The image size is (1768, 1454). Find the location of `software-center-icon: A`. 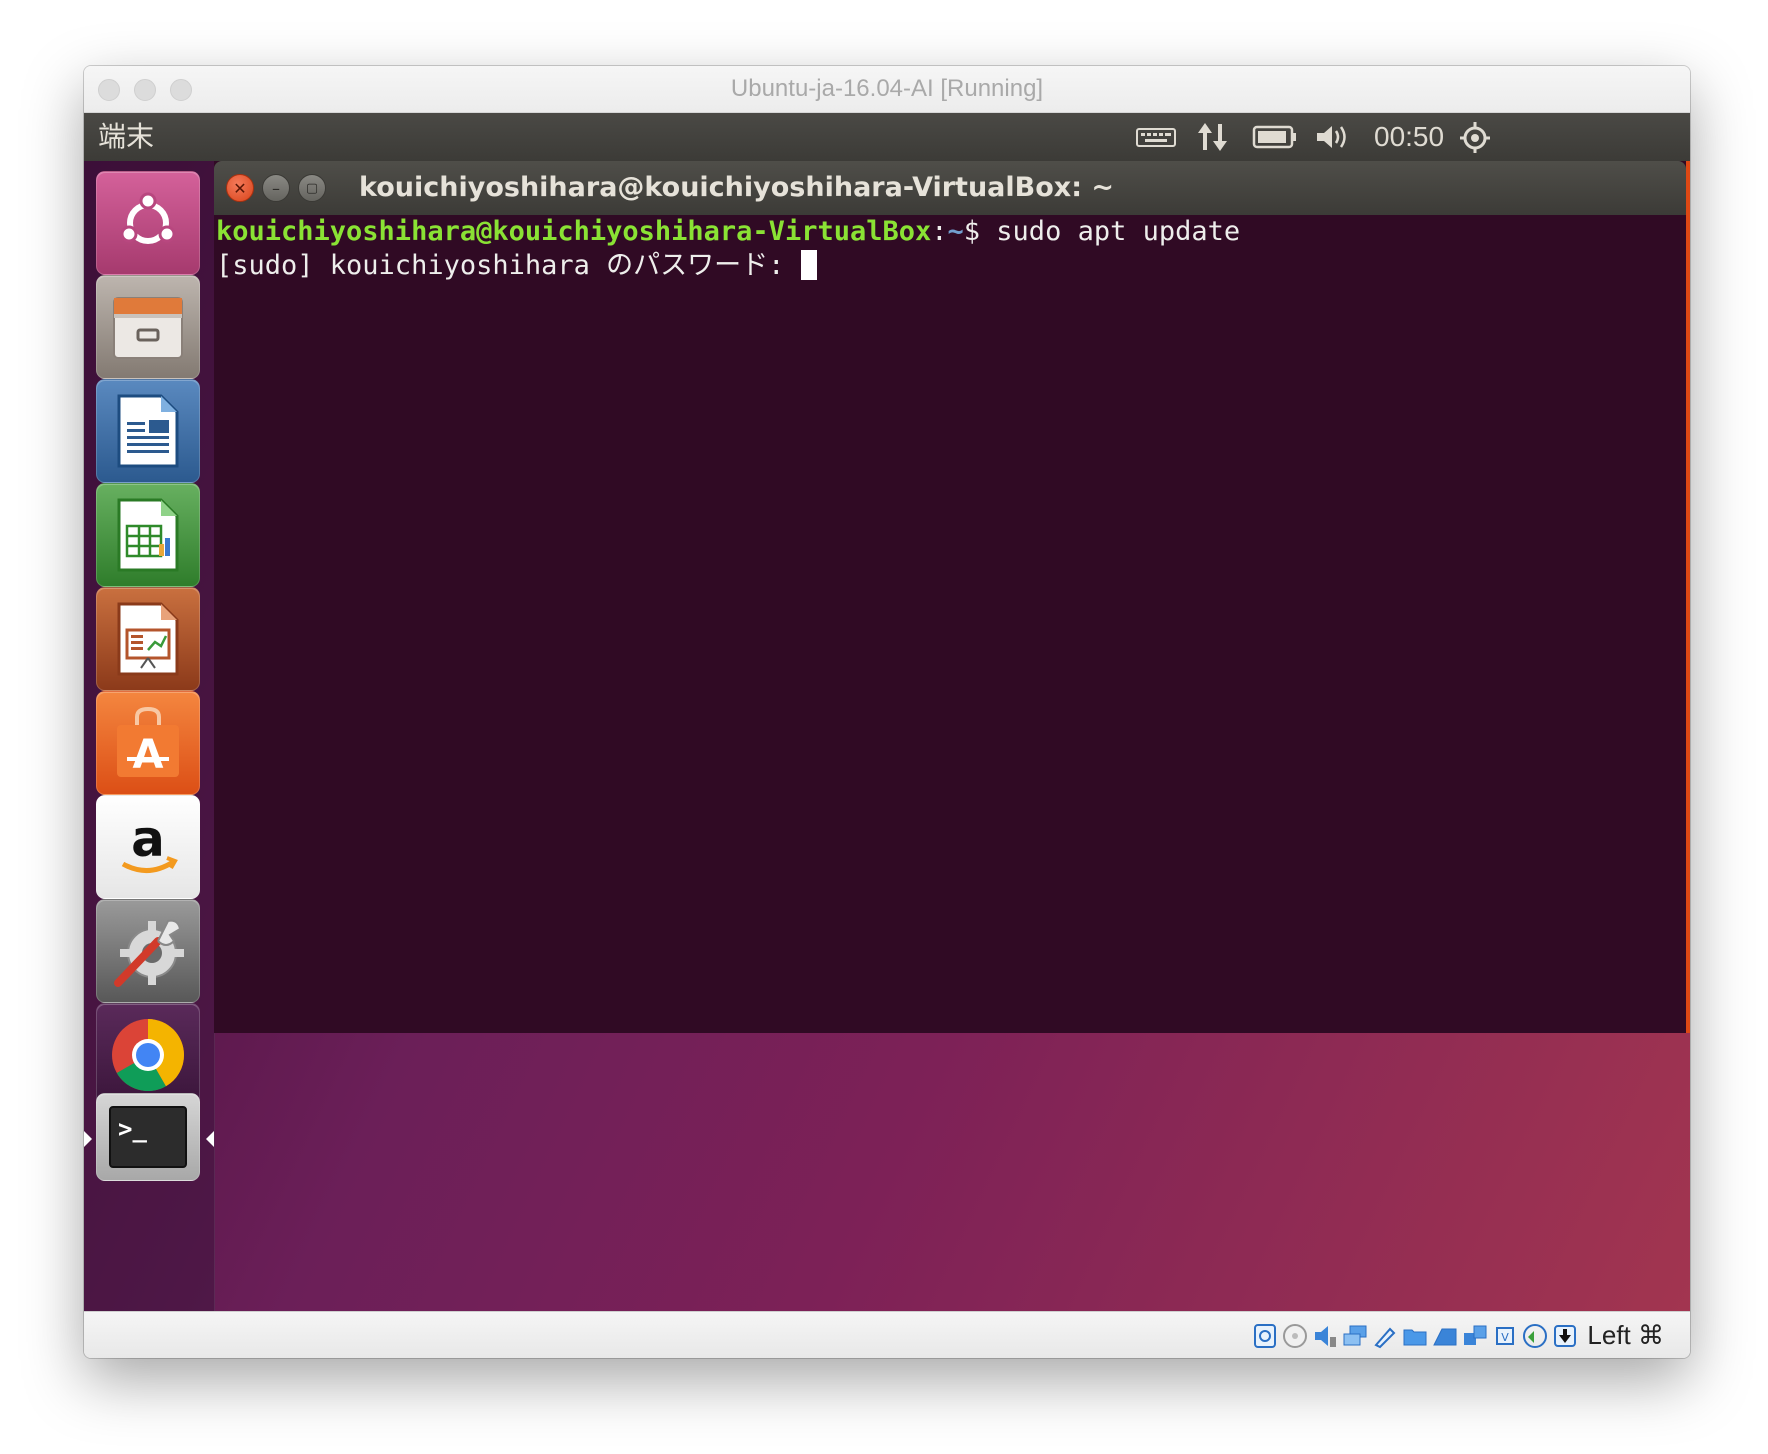

software-center-icon: A is located at coordinates (148, 743).